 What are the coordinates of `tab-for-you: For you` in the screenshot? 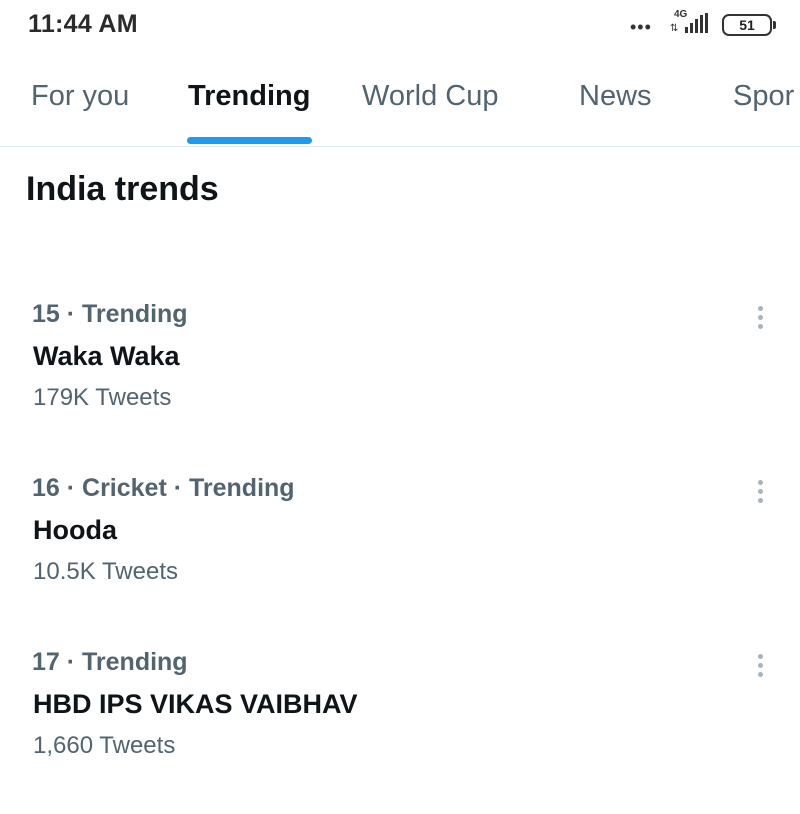 It's located at (80, 96).